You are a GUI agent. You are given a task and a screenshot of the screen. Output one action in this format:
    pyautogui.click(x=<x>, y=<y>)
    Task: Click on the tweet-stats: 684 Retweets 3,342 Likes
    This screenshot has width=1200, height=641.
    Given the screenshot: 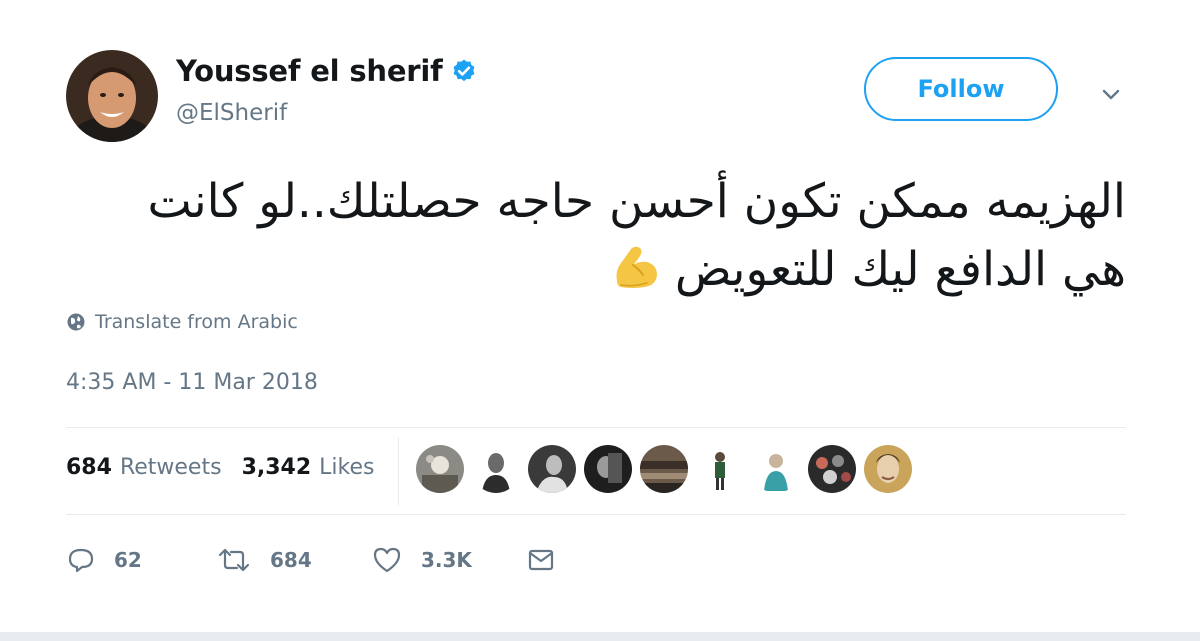 What is the action you would take?
    pyautogui.click(x=220, y=467)
    